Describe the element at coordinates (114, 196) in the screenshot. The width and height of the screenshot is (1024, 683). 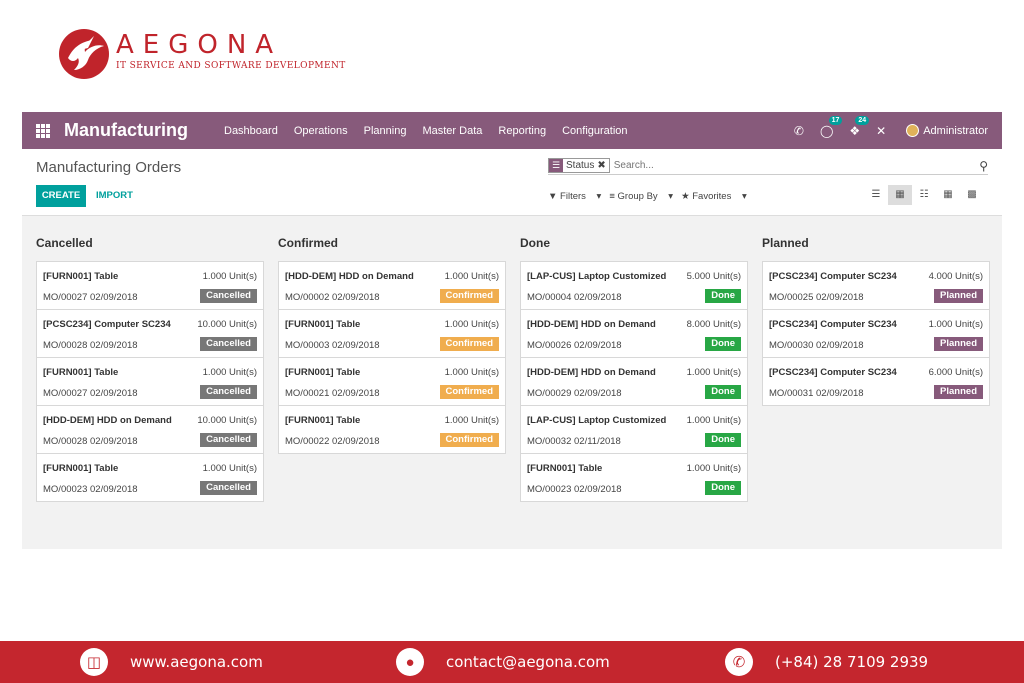
I see `import-button: IMPORT` at that location.